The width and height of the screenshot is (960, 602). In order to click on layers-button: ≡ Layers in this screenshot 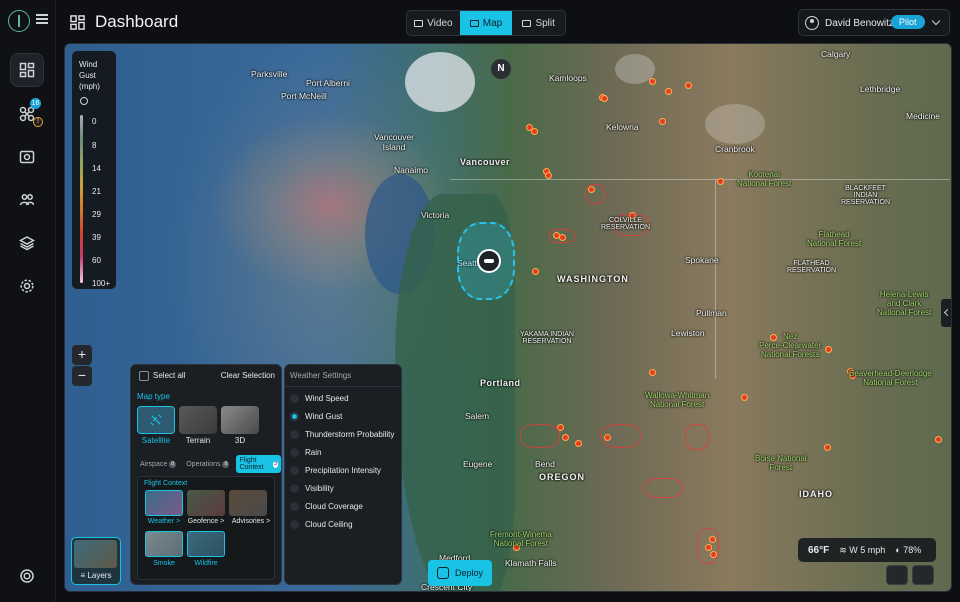, I will do `click(96, 561)`.